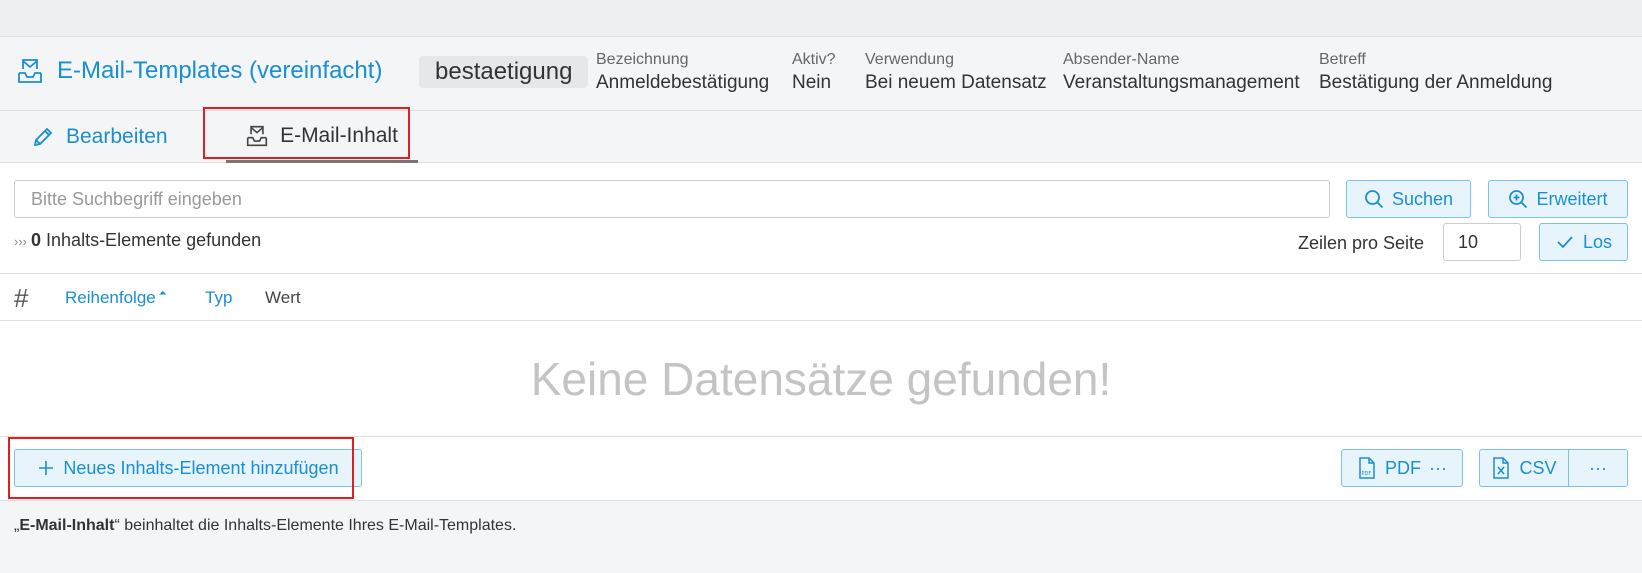 This screenshot has height=573, width=1642. What do you see at coordinates (1538, 467) in the screenshot?
I see `button-label: CSV` at bounding box center [1538, 467].